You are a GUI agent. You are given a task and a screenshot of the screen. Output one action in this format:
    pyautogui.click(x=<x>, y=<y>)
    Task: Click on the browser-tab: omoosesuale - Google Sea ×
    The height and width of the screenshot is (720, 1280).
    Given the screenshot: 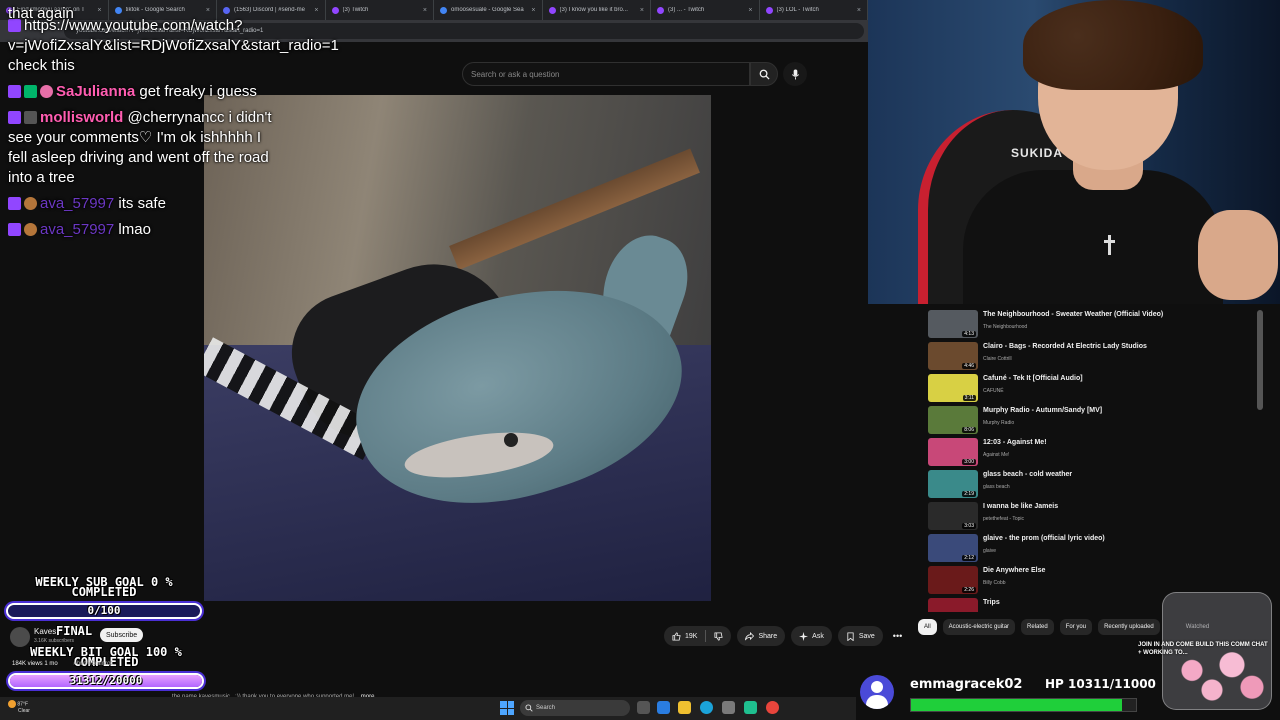 What is the action you would take?
    pyautogui.click(x=488, y=10)
    